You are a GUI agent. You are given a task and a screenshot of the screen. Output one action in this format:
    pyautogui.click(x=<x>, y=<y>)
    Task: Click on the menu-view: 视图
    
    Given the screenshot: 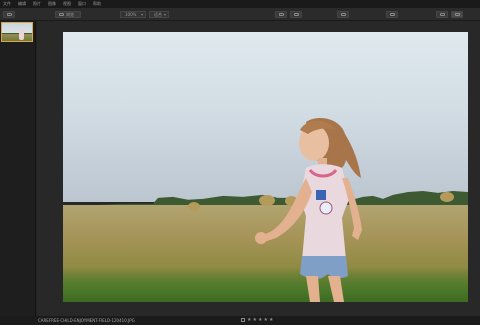 What is the action you would take?
    pyautogui.click(x=67, y=4)
    